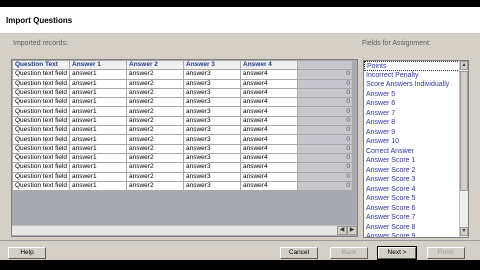 The height and width of the screenshot is (270, 480). I want to click on scrollbar-thumb, so click(464, 131).